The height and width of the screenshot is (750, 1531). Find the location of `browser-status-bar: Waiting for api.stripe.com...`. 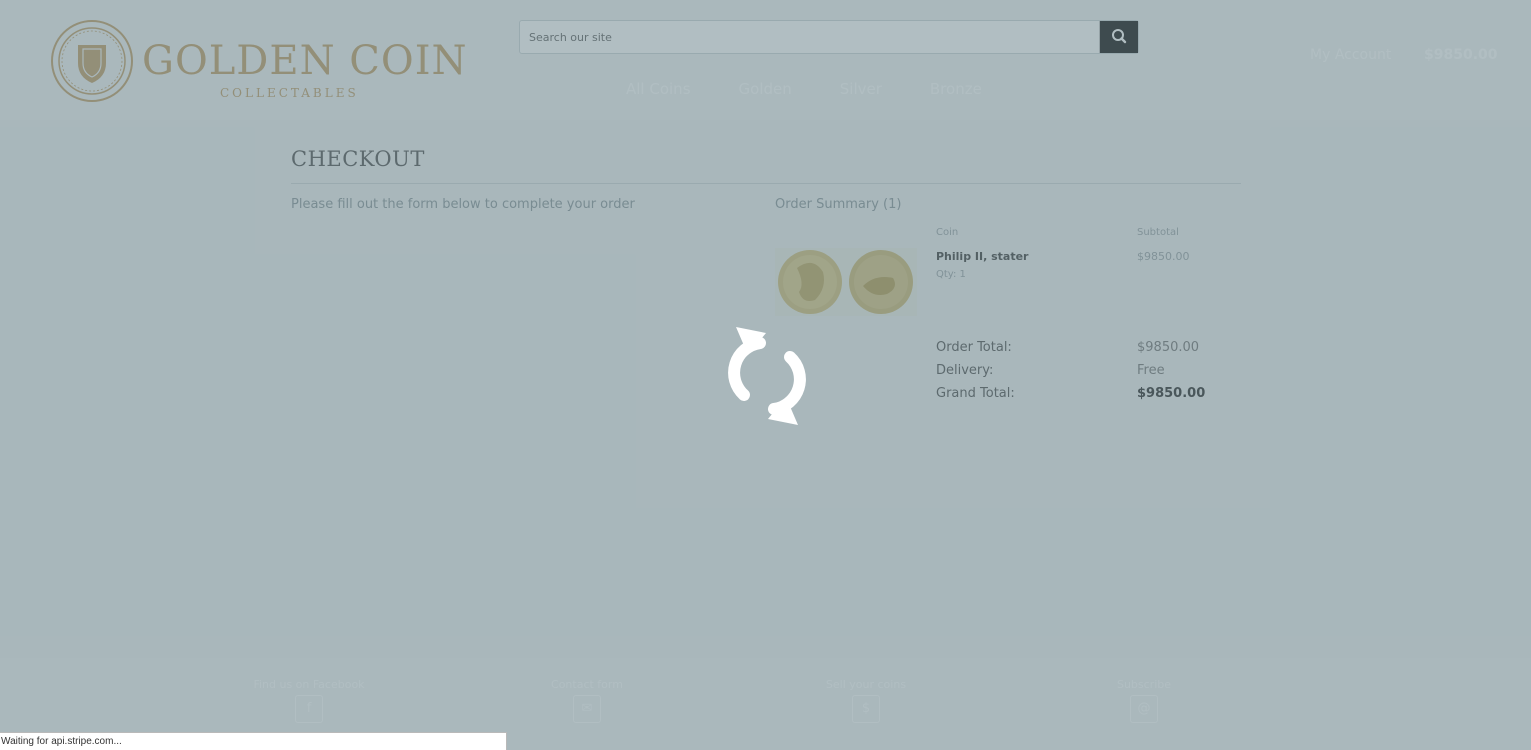

browser-status-bar: Waiting for api.stripe.com... is located at coordinates (253, 741).